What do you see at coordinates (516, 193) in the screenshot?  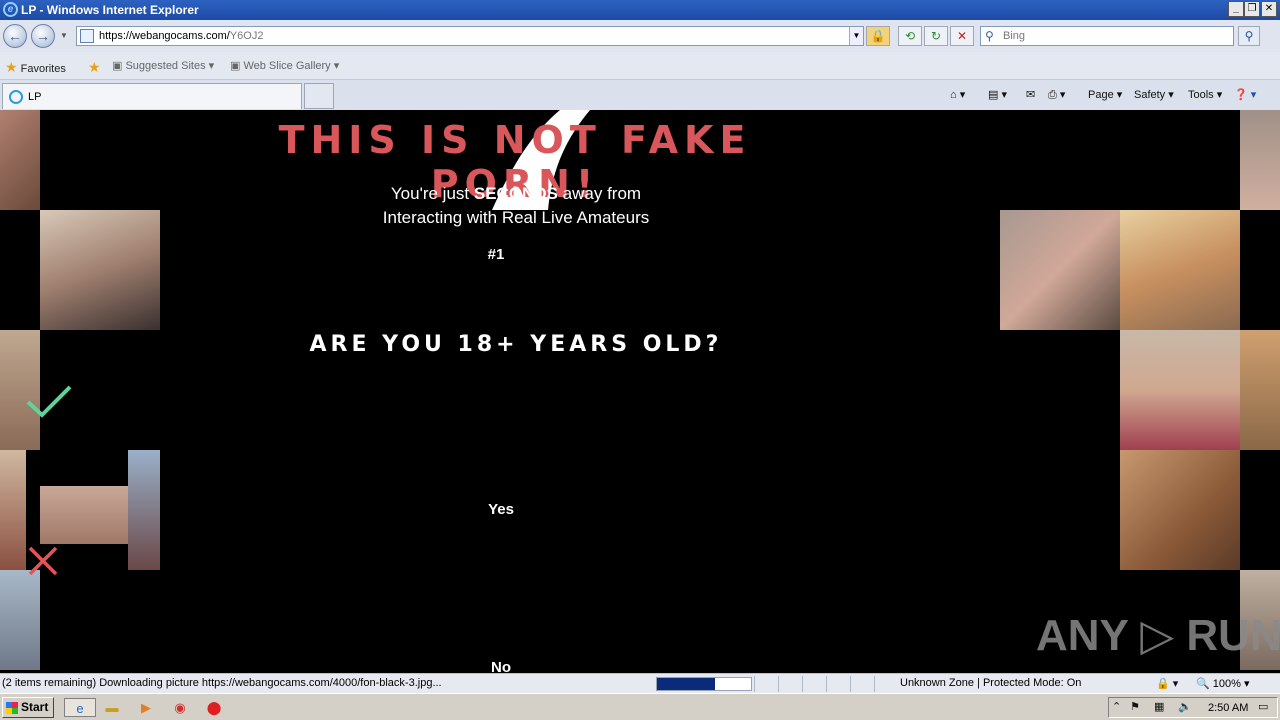 I see `subtitle-line-1: You're just SECONDS away from` at bounding box center [516, 193].